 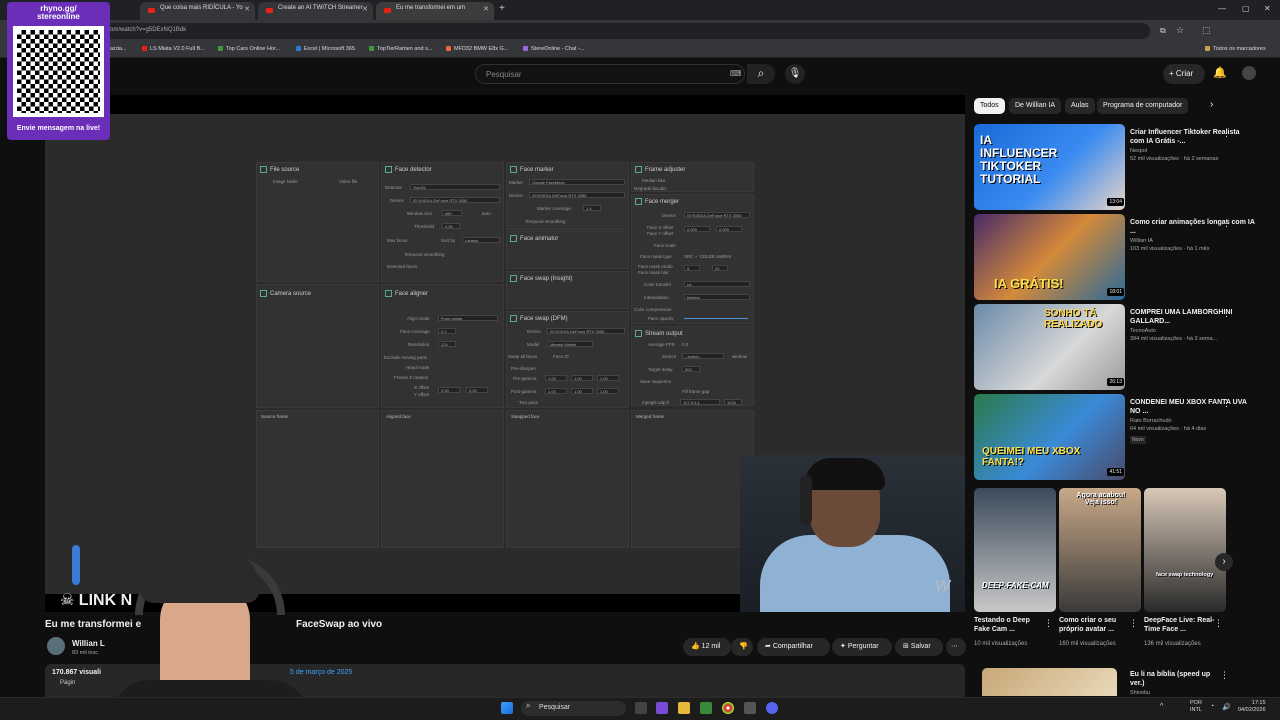 I want to click on bookmark-item: Excel | Microsoft 365, so click(x=325, y=49).